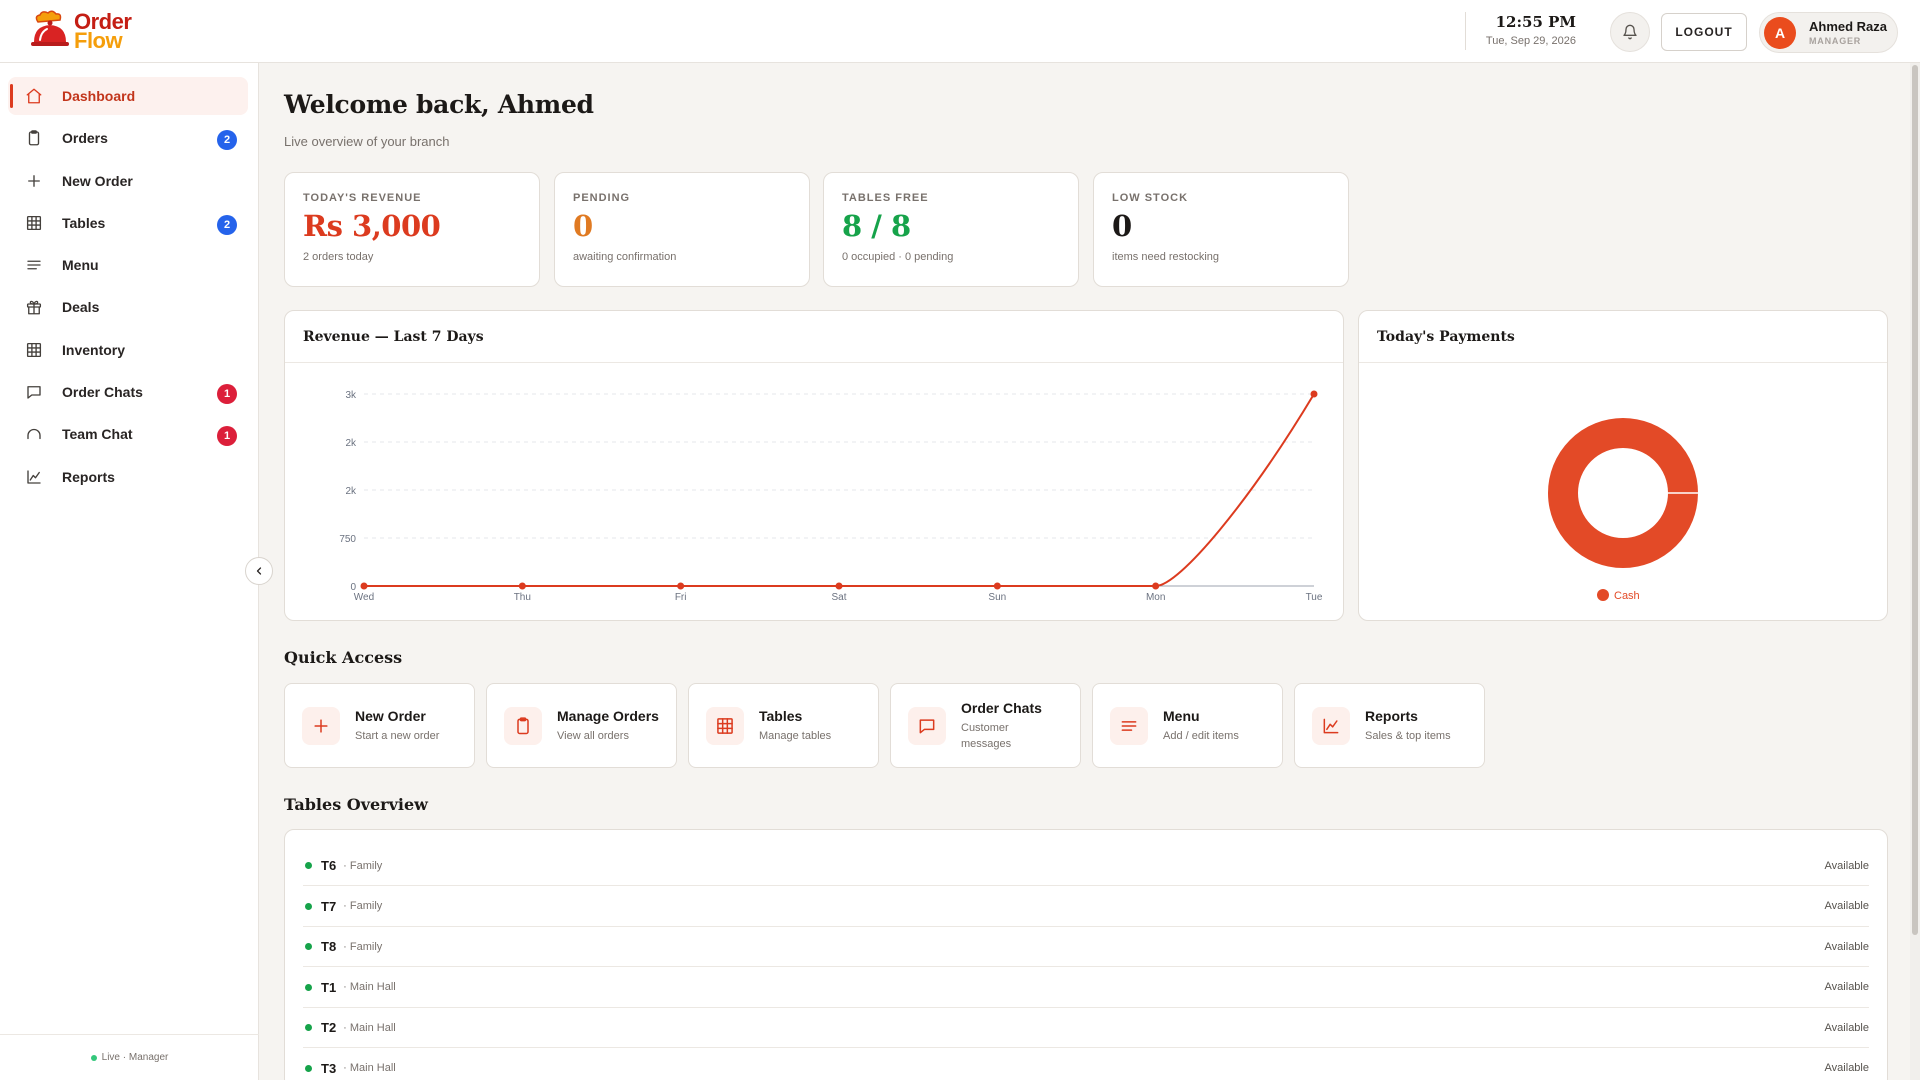  What do you see at coordinates (1391, 715) in the screenshot?
I see `quick-access-name: Reports` at bounding box center [1391, 715].